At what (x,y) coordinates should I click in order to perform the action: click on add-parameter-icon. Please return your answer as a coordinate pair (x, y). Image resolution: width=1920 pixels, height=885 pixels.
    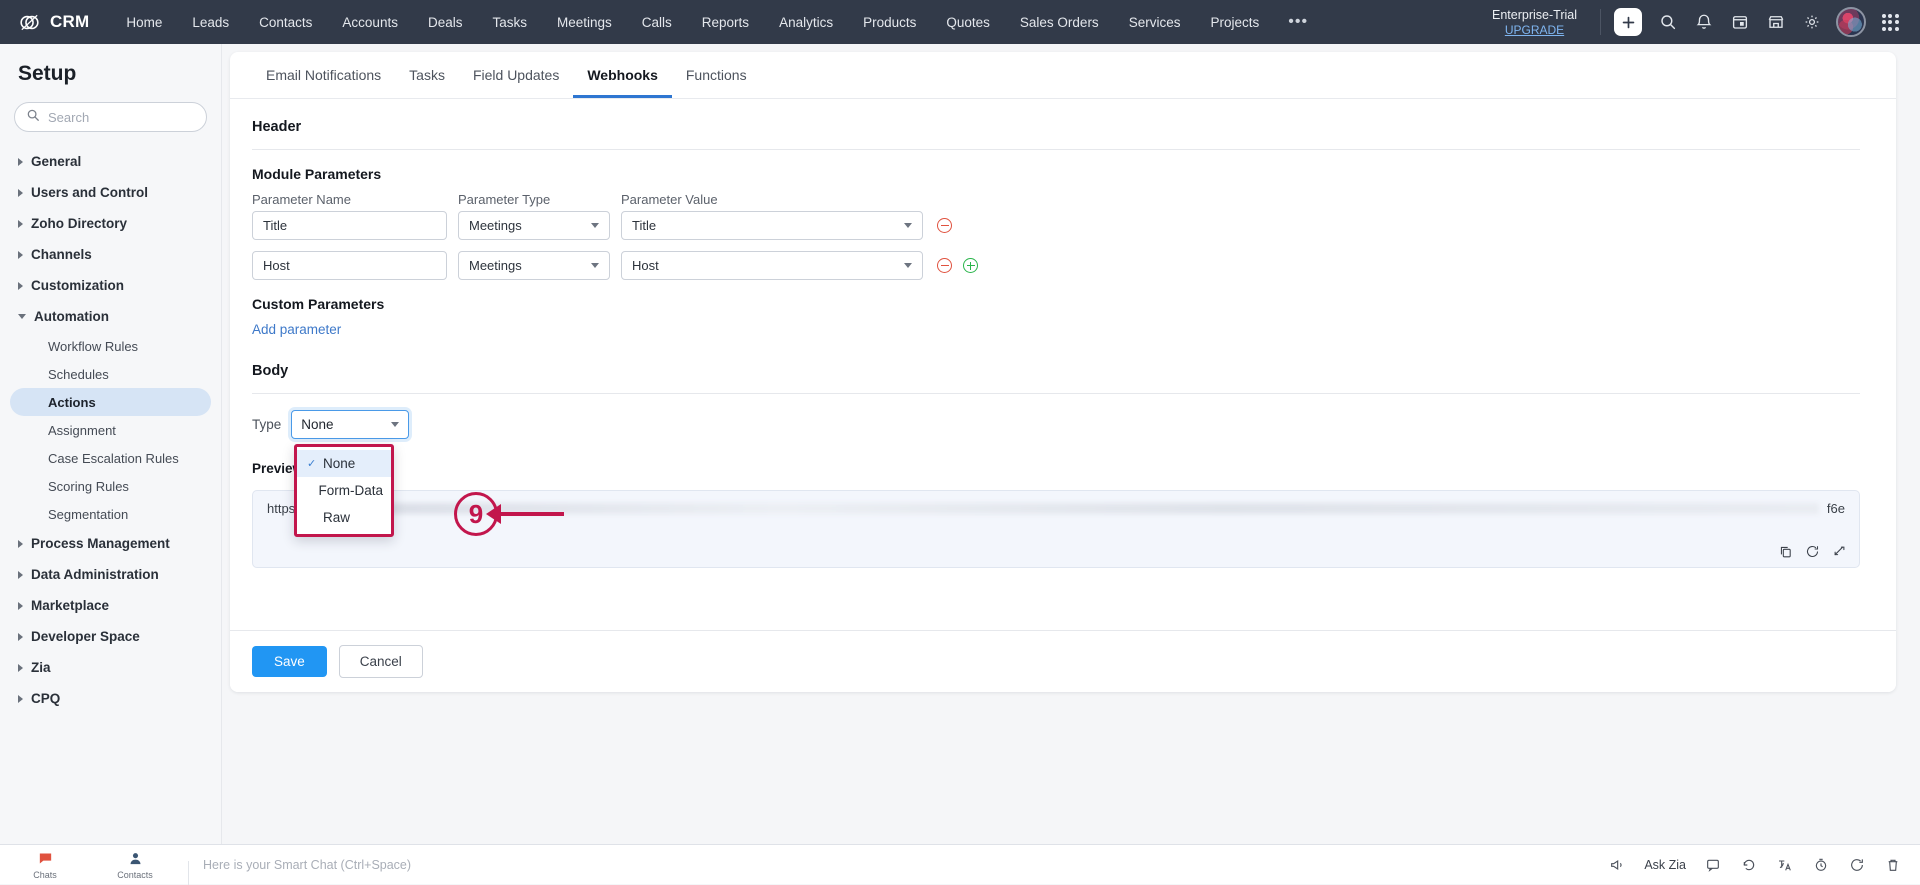
    Looking at the image, I should click on (970, 265).